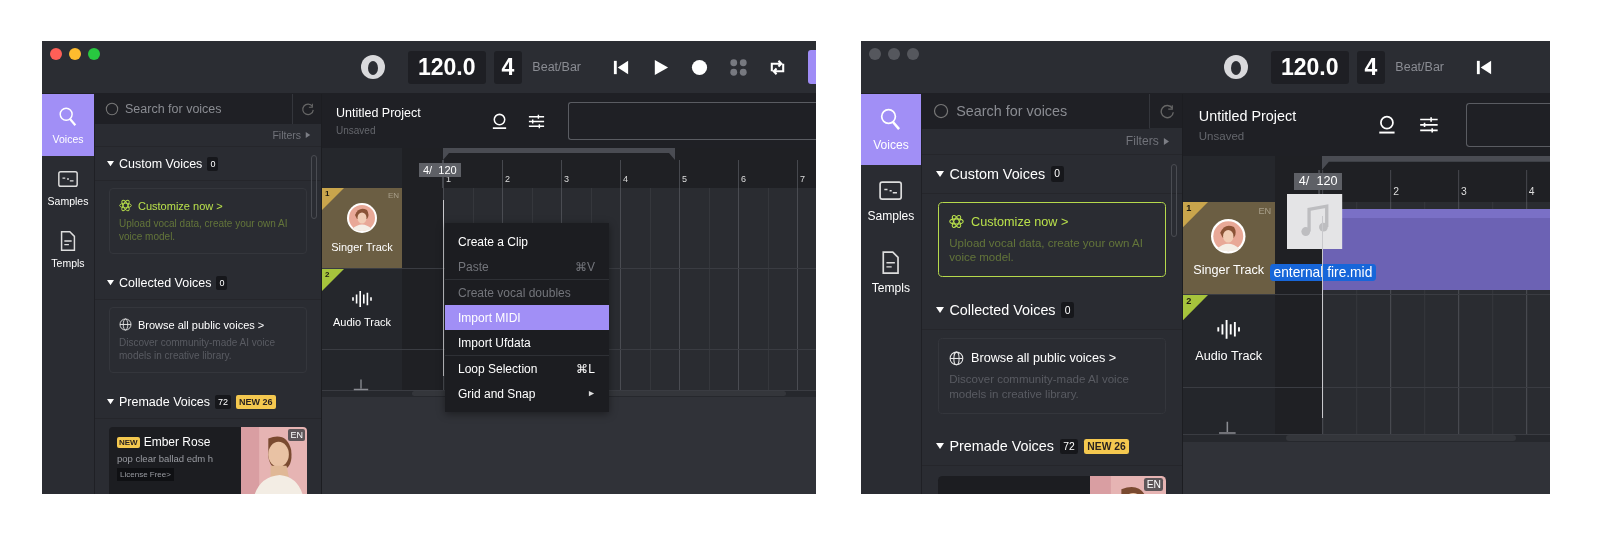  Describe the element at coordinates (145, 474) in the screenshot. I see `license-link: License Free>` at that location.